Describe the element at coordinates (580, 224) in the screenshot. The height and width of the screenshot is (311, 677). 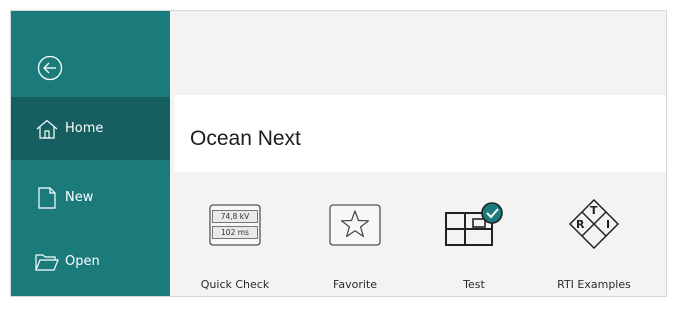
I see `rti-letter-r: R` at that location.